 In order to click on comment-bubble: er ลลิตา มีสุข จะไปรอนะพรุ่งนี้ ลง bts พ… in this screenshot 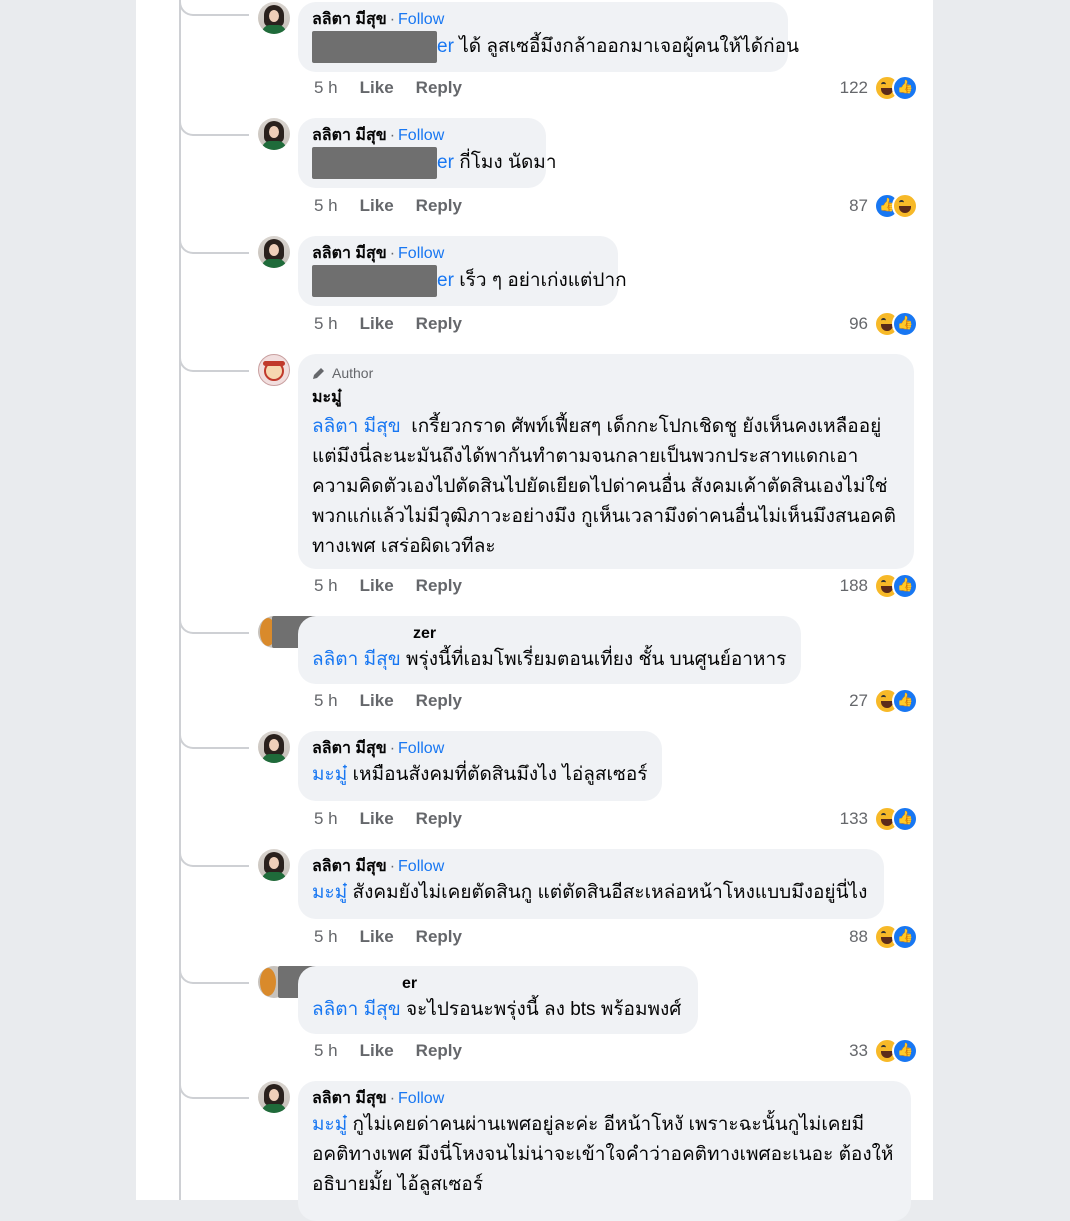, I will do `click(498, 1000)`.